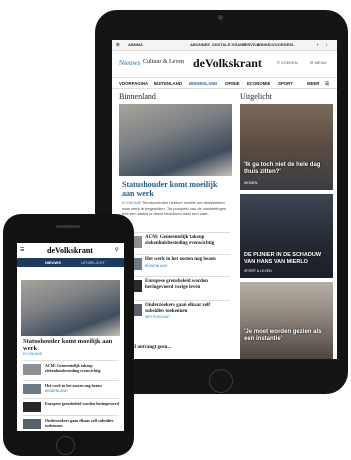  I want to click on phone-header: ☰ deVolkskrant ⚲, so click(70, 251).